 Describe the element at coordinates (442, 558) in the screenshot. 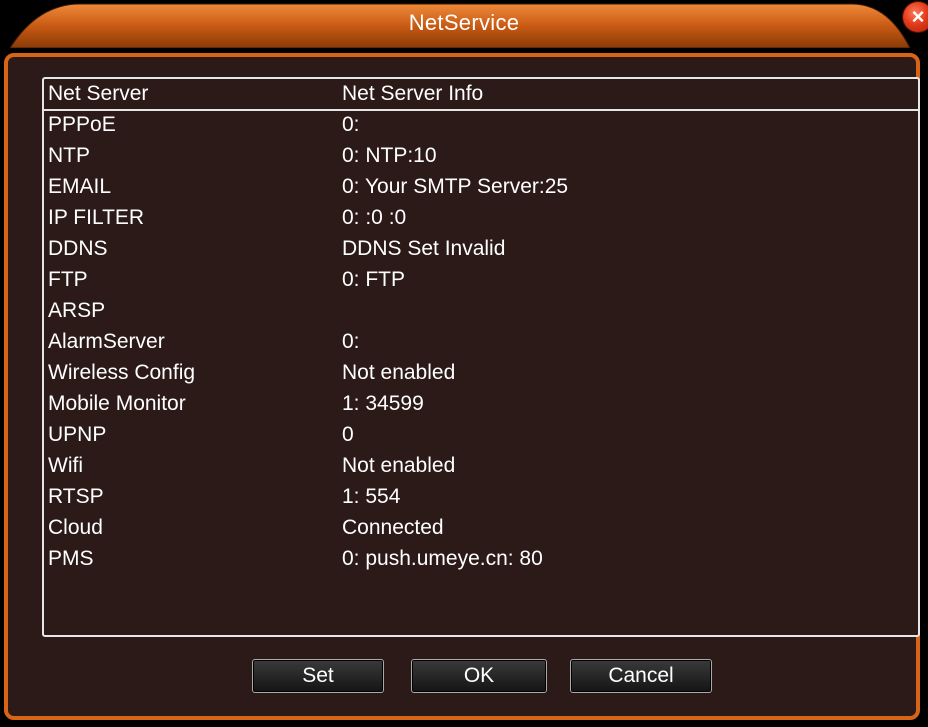

I see `net-server-info: 0: push.umeye.cn: 80` at that location.